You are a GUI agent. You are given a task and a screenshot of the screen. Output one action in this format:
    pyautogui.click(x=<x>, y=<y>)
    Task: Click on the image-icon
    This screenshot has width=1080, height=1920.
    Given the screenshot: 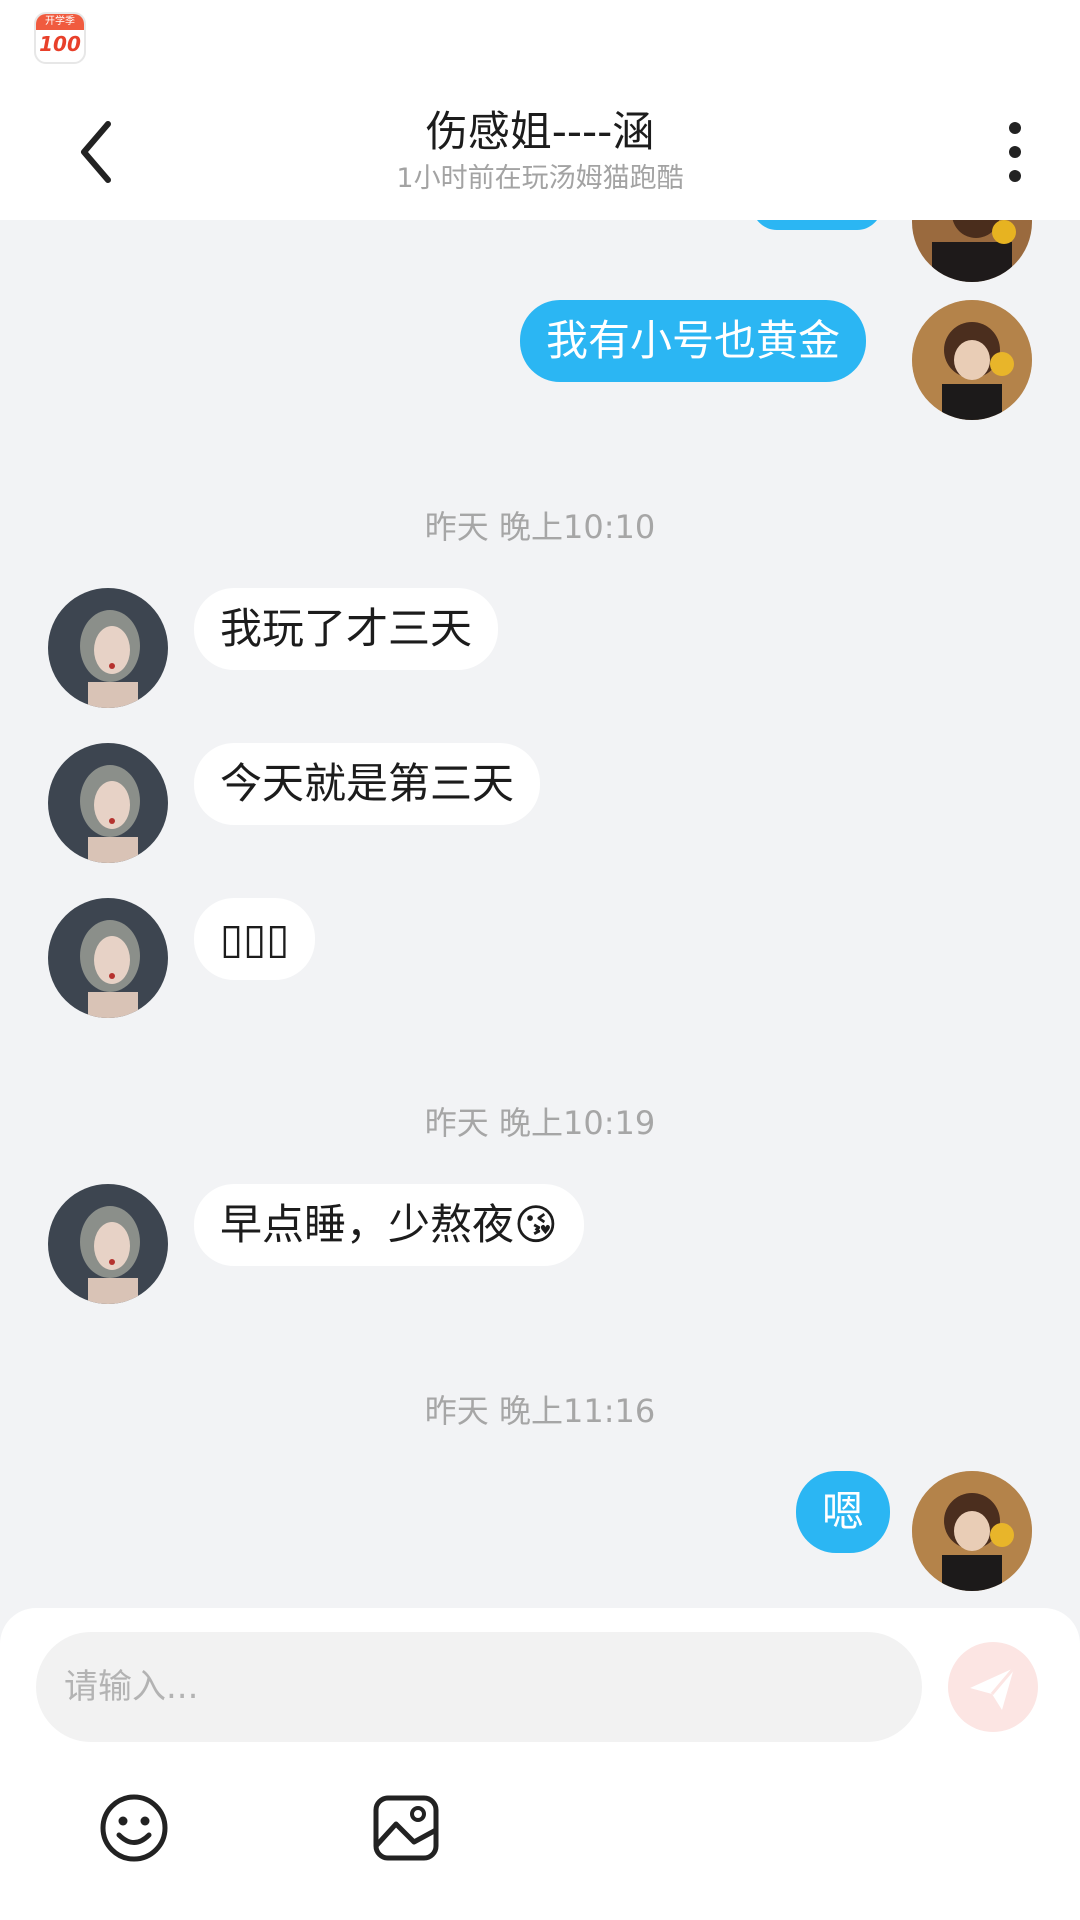 What is the action you would take?
    pyautogui.click(x=406, y=1828)
    